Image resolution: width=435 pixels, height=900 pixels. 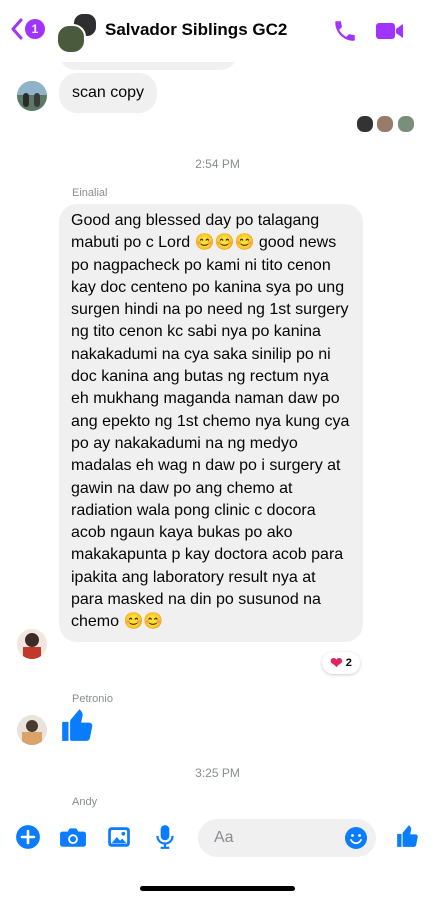 I want to click on call-button, so click(x=345, y=33).